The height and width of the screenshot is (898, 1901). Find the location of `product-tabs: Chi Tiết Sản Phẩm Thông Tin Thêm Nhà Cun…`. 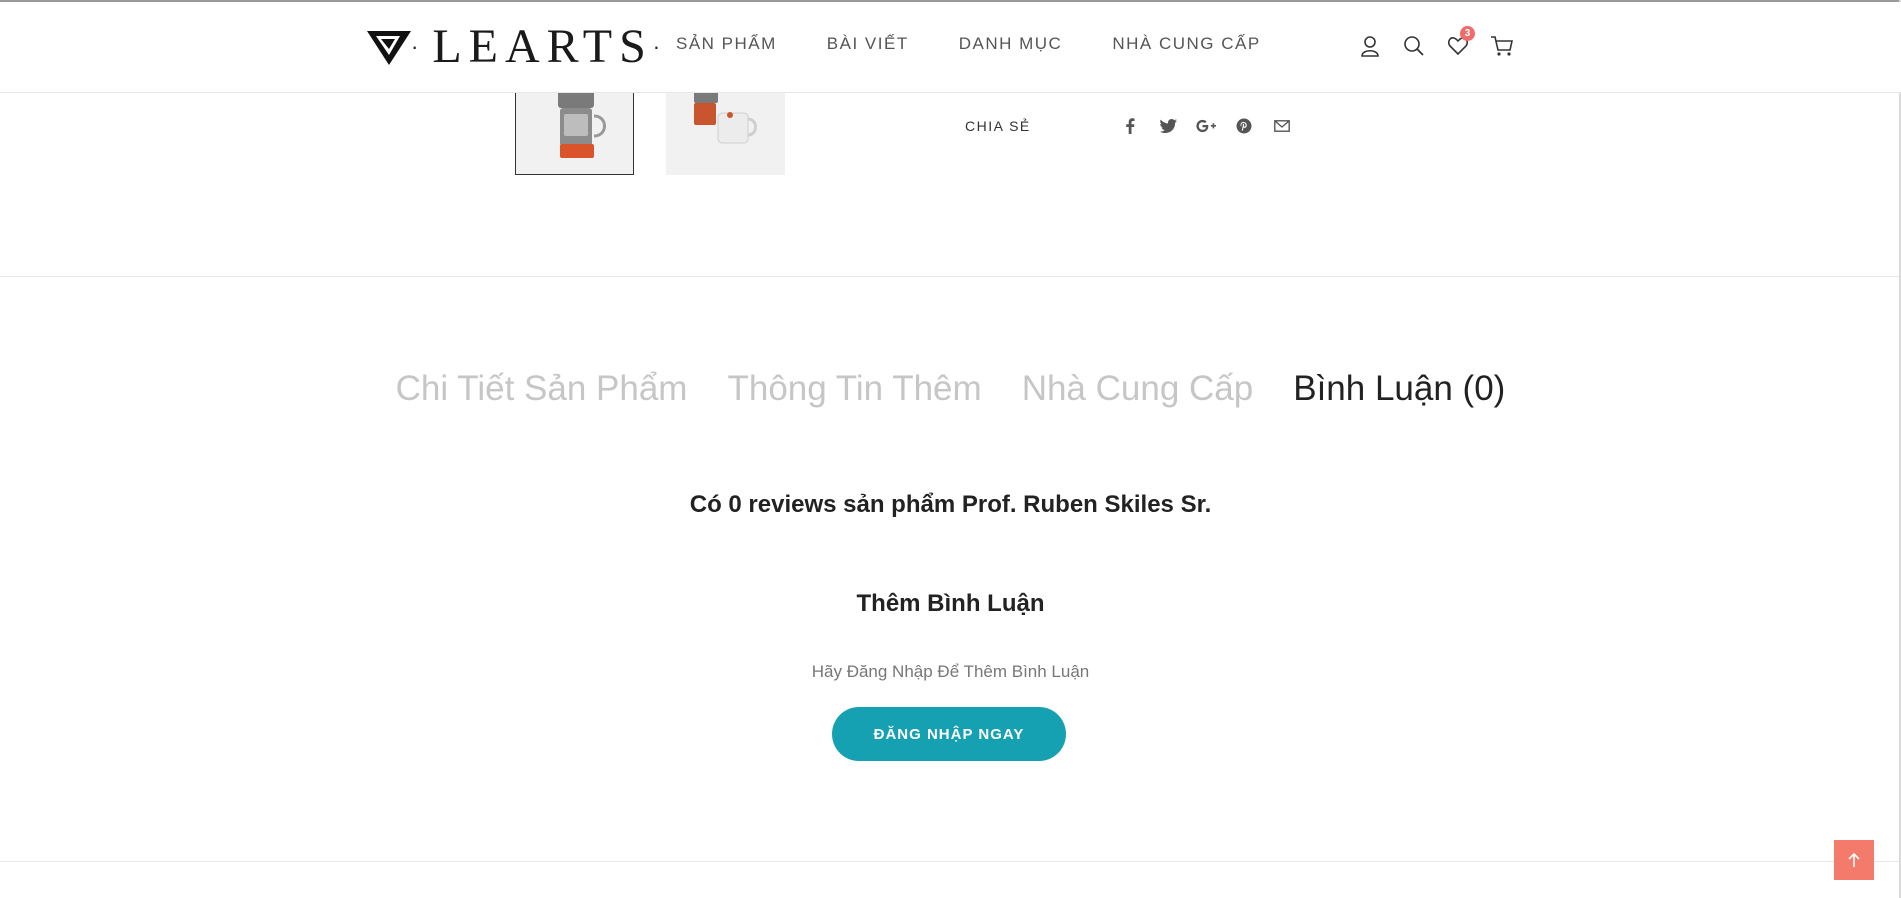

product-tabs: Chi Tiết Sản Phẩm Thông Tin Thêm Nhà Cun… is located at coordinates (950, 389).